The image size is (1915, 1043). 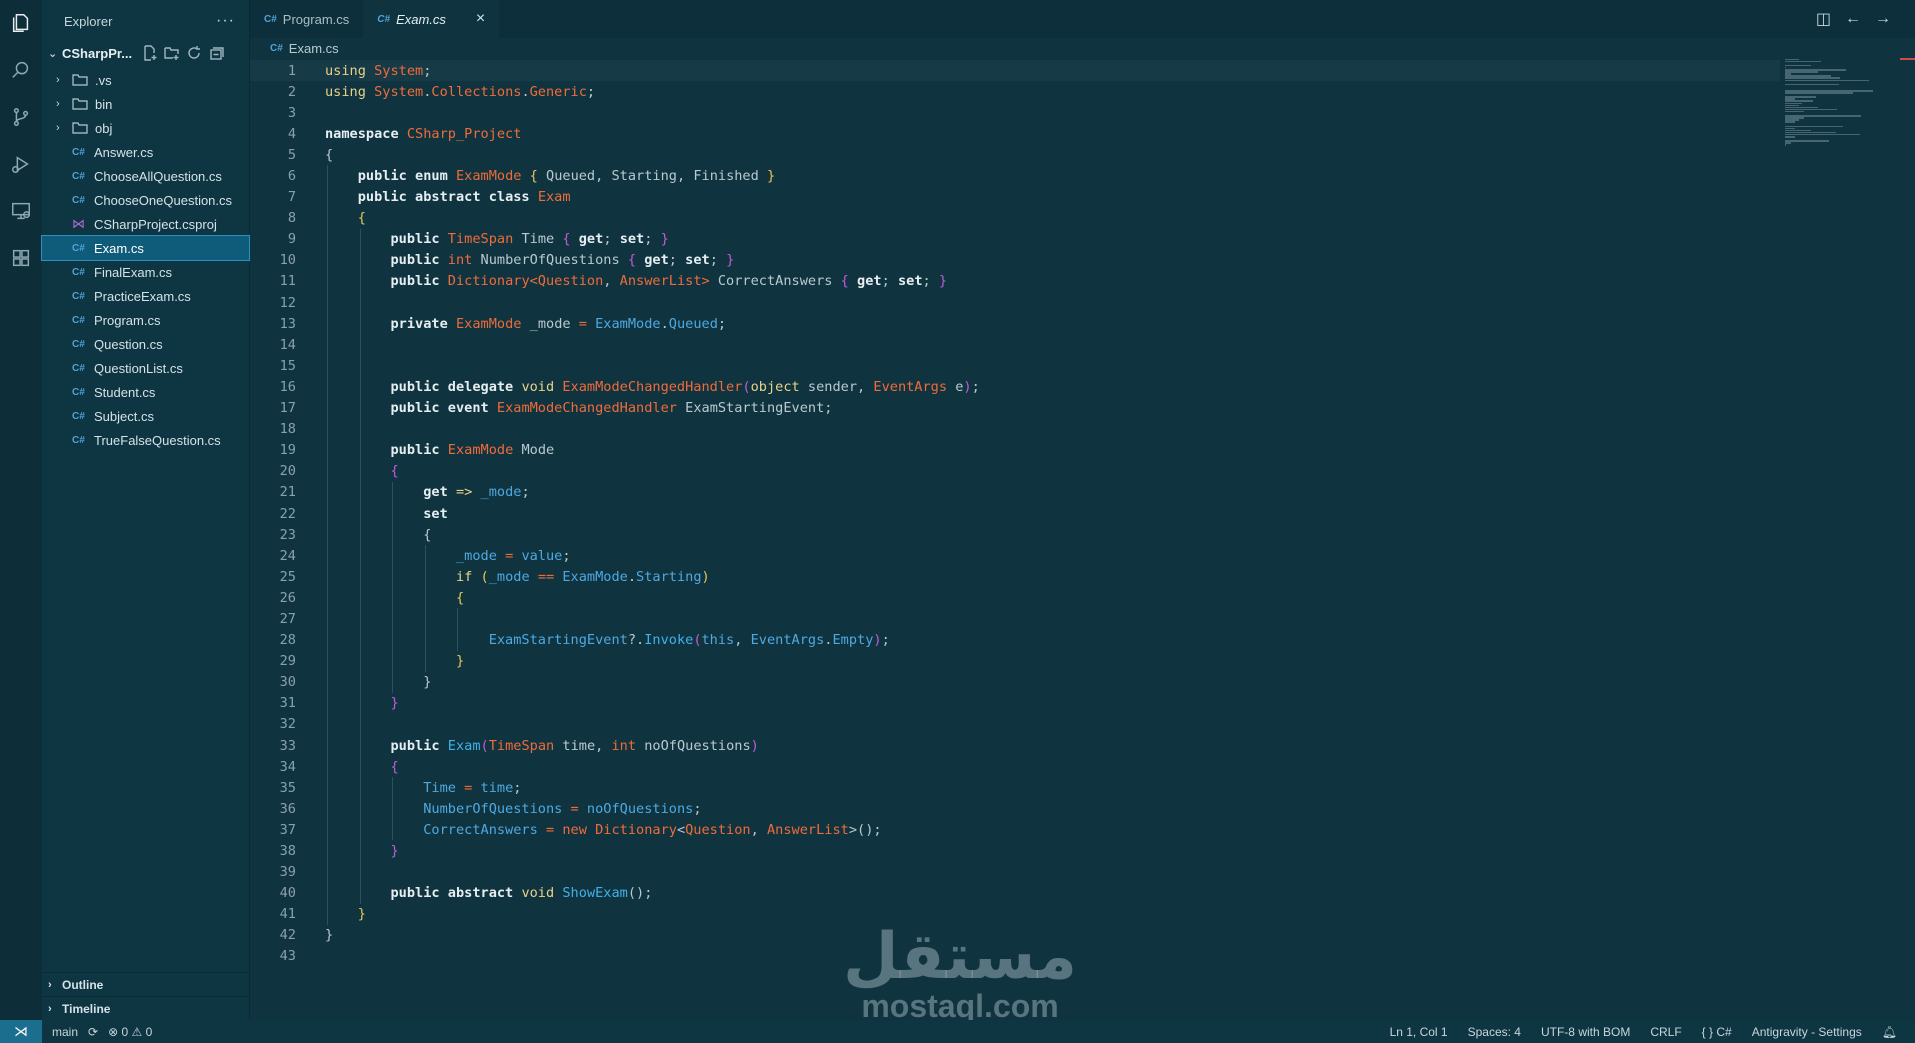 I want to click on collapse-all-icon, so click(x=216, y=53).